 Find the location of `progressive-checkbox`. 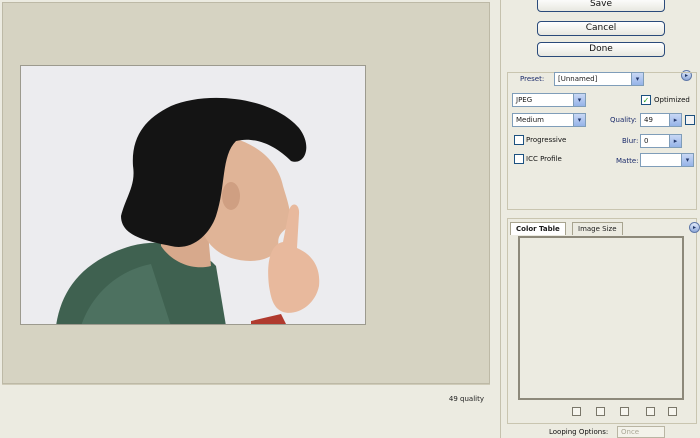

progressive-checkbox is located at coordinates (519, 140).